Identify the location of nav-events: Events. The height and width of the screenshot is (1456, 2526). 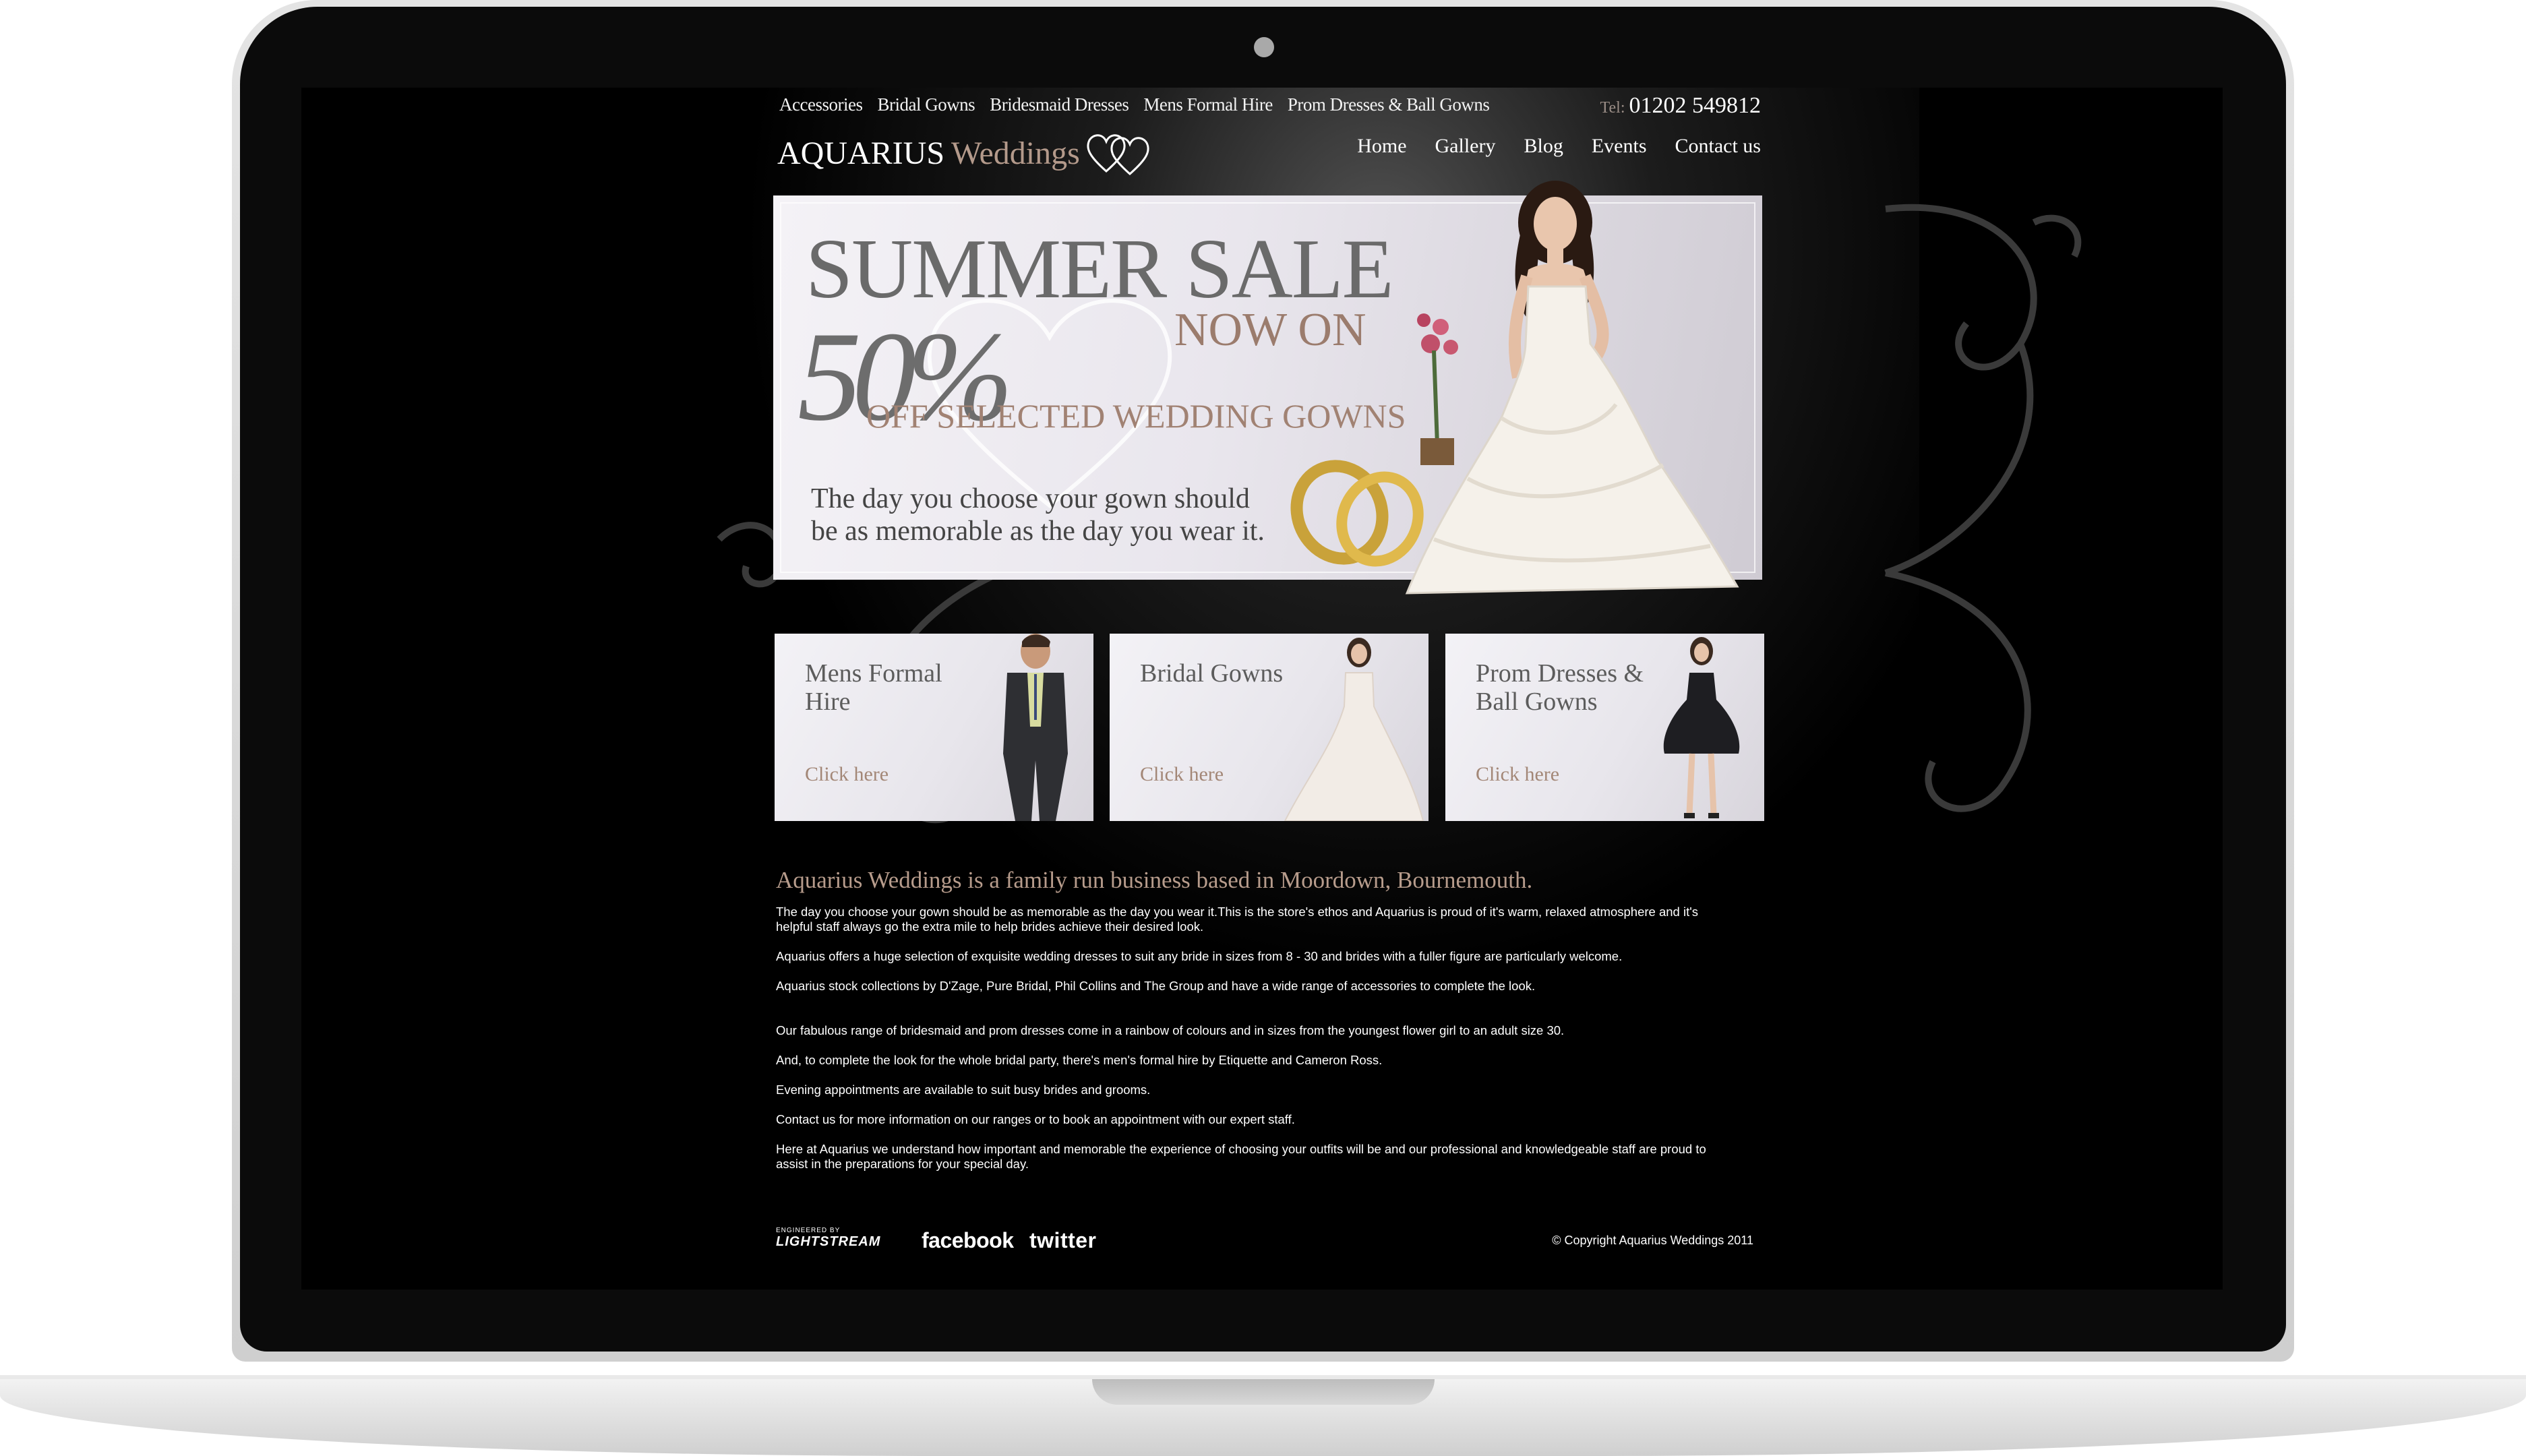
(1619, 146).